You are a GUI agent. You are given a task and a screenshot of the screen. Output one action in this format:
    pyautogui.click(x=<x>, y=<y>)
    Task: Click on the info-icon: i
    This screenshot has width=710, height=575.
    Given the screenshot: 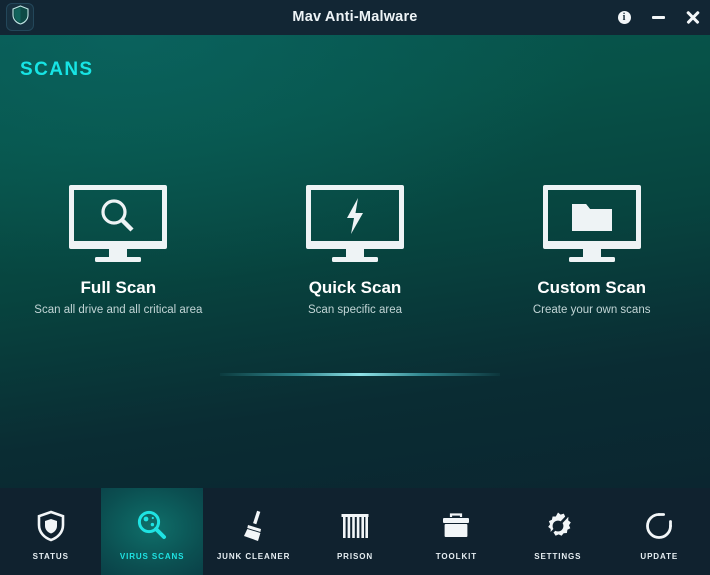 What is the action you would take?
    pyautogui.click(x=624, y=17)
    